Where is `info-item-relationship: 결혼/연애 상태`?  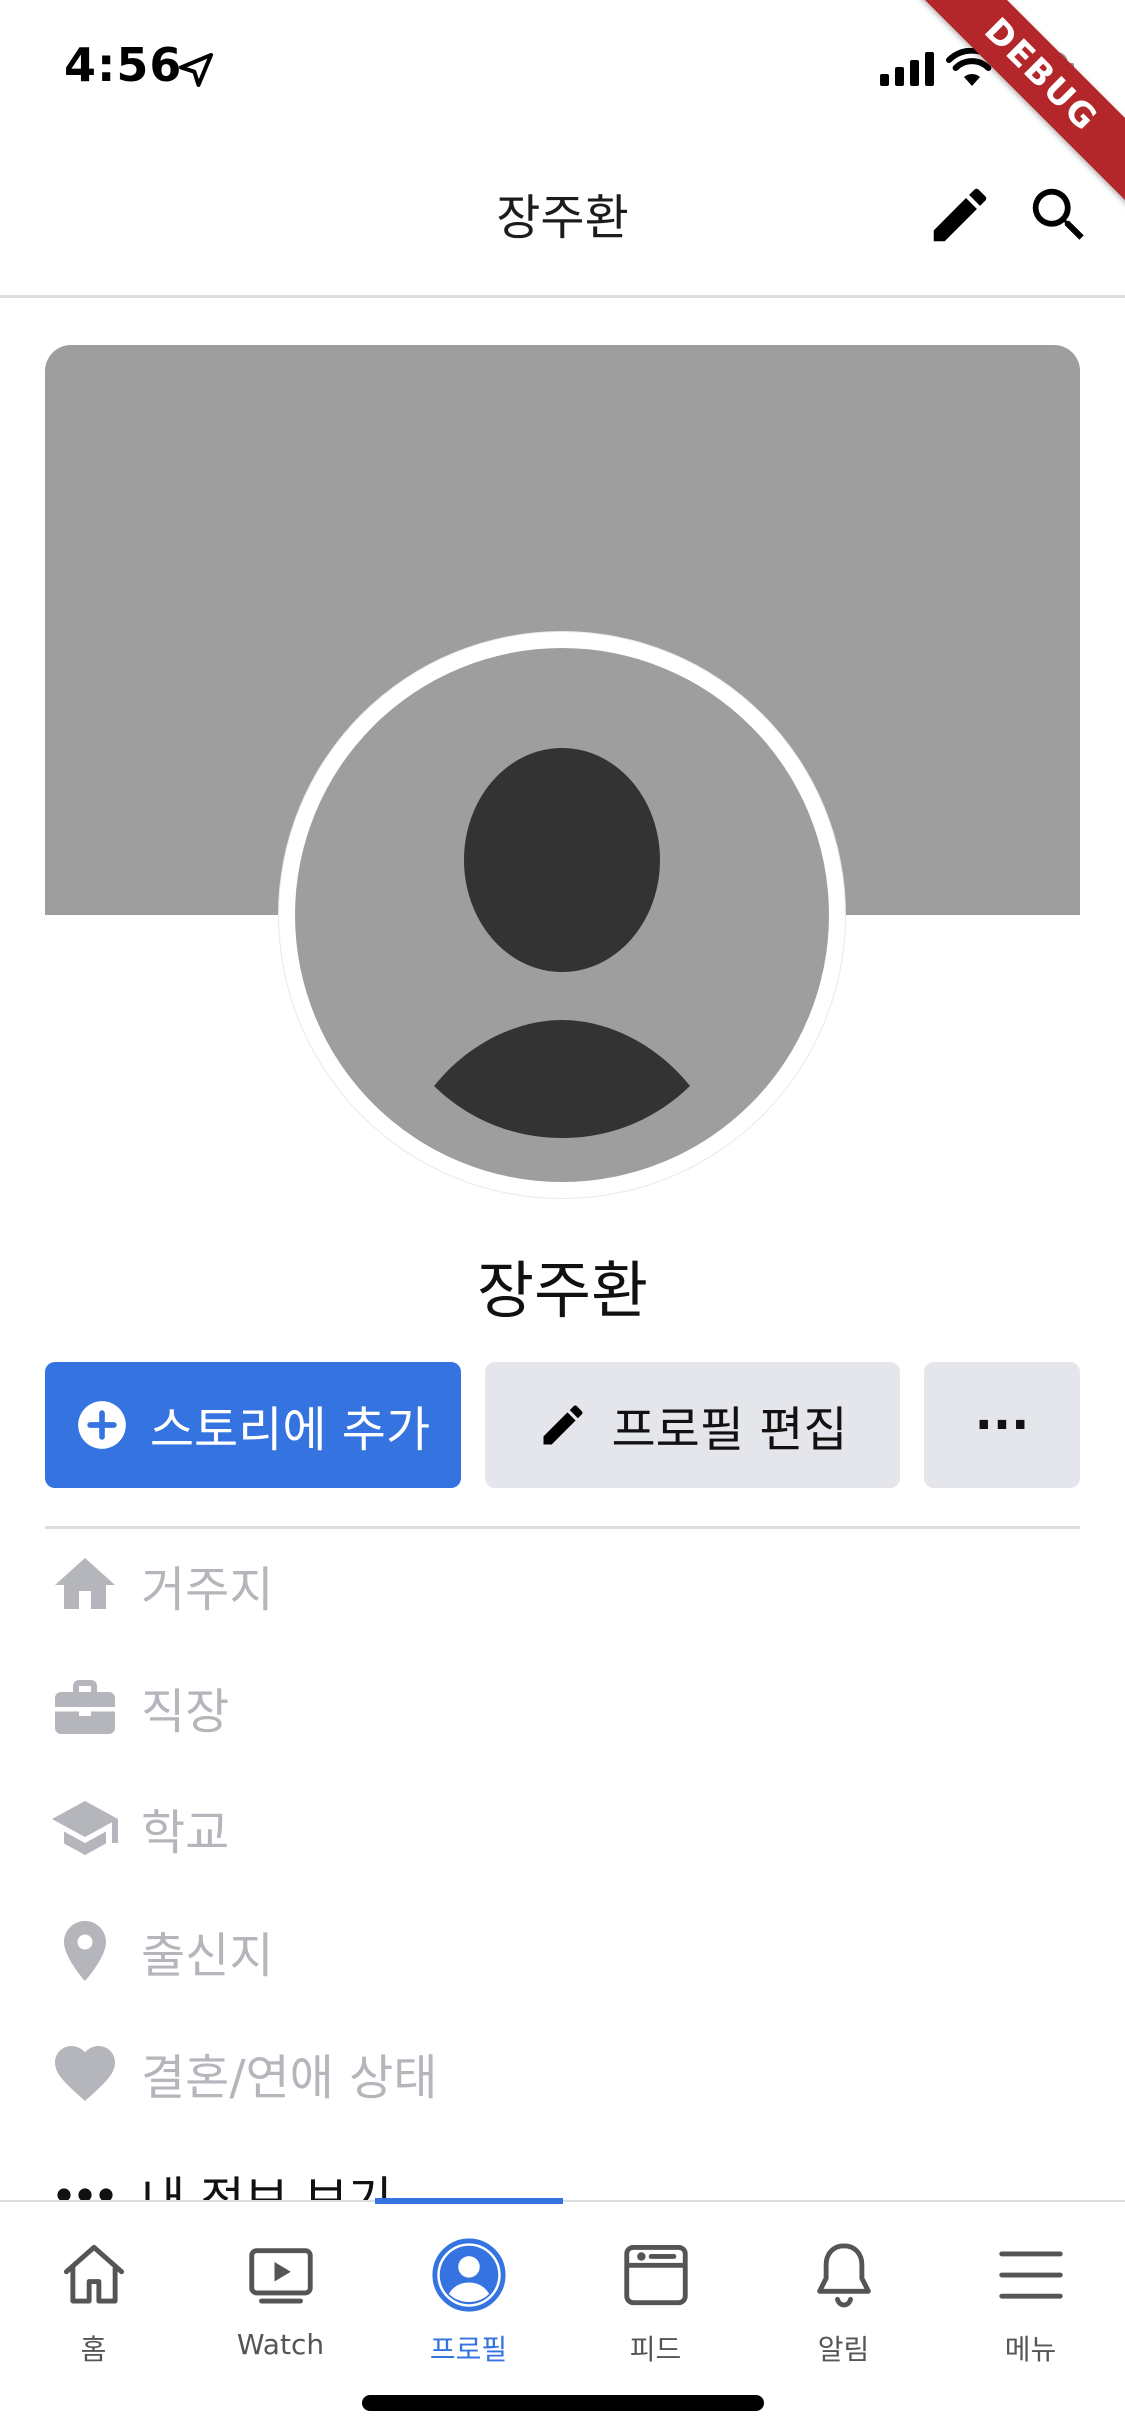
info-item-relationship: 결혼/연애 상태 is located at coordinates (562, 2073).